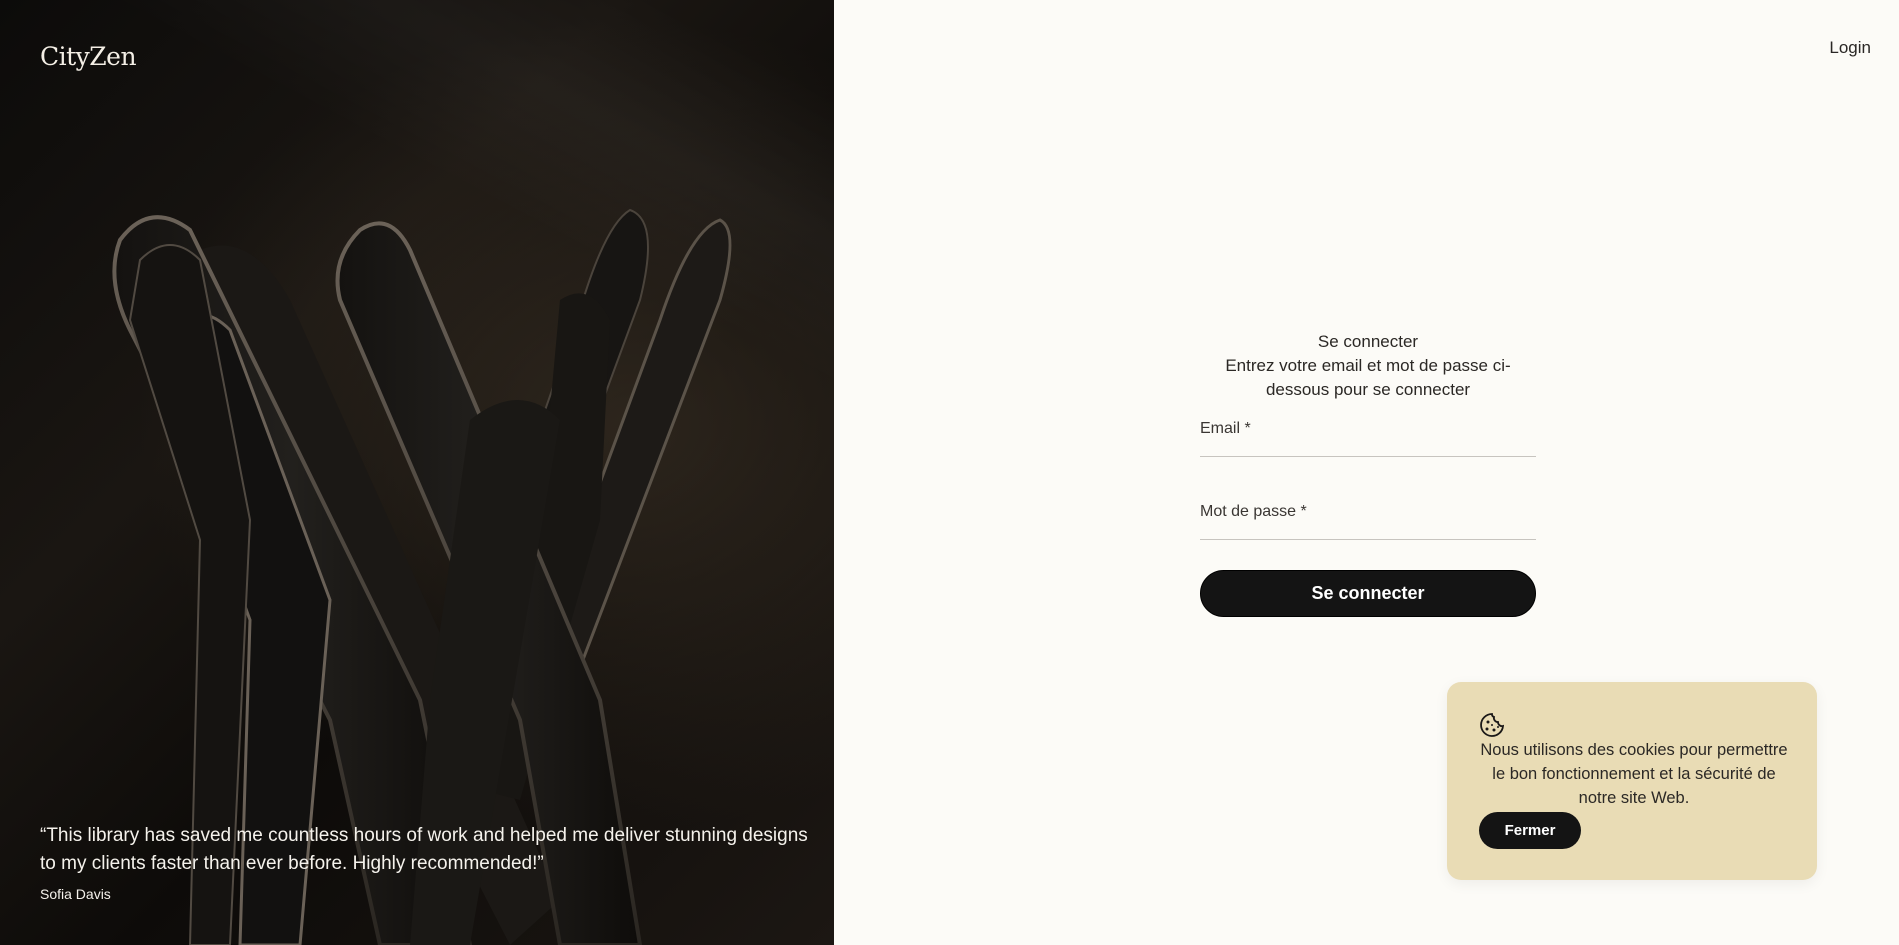 The width and height of the screenshot is (1899, 945). What do you see at coordinates (1368, 341) in the screenshot?
I see `form-title: Se connecter` at bounding box center [1368, 341].